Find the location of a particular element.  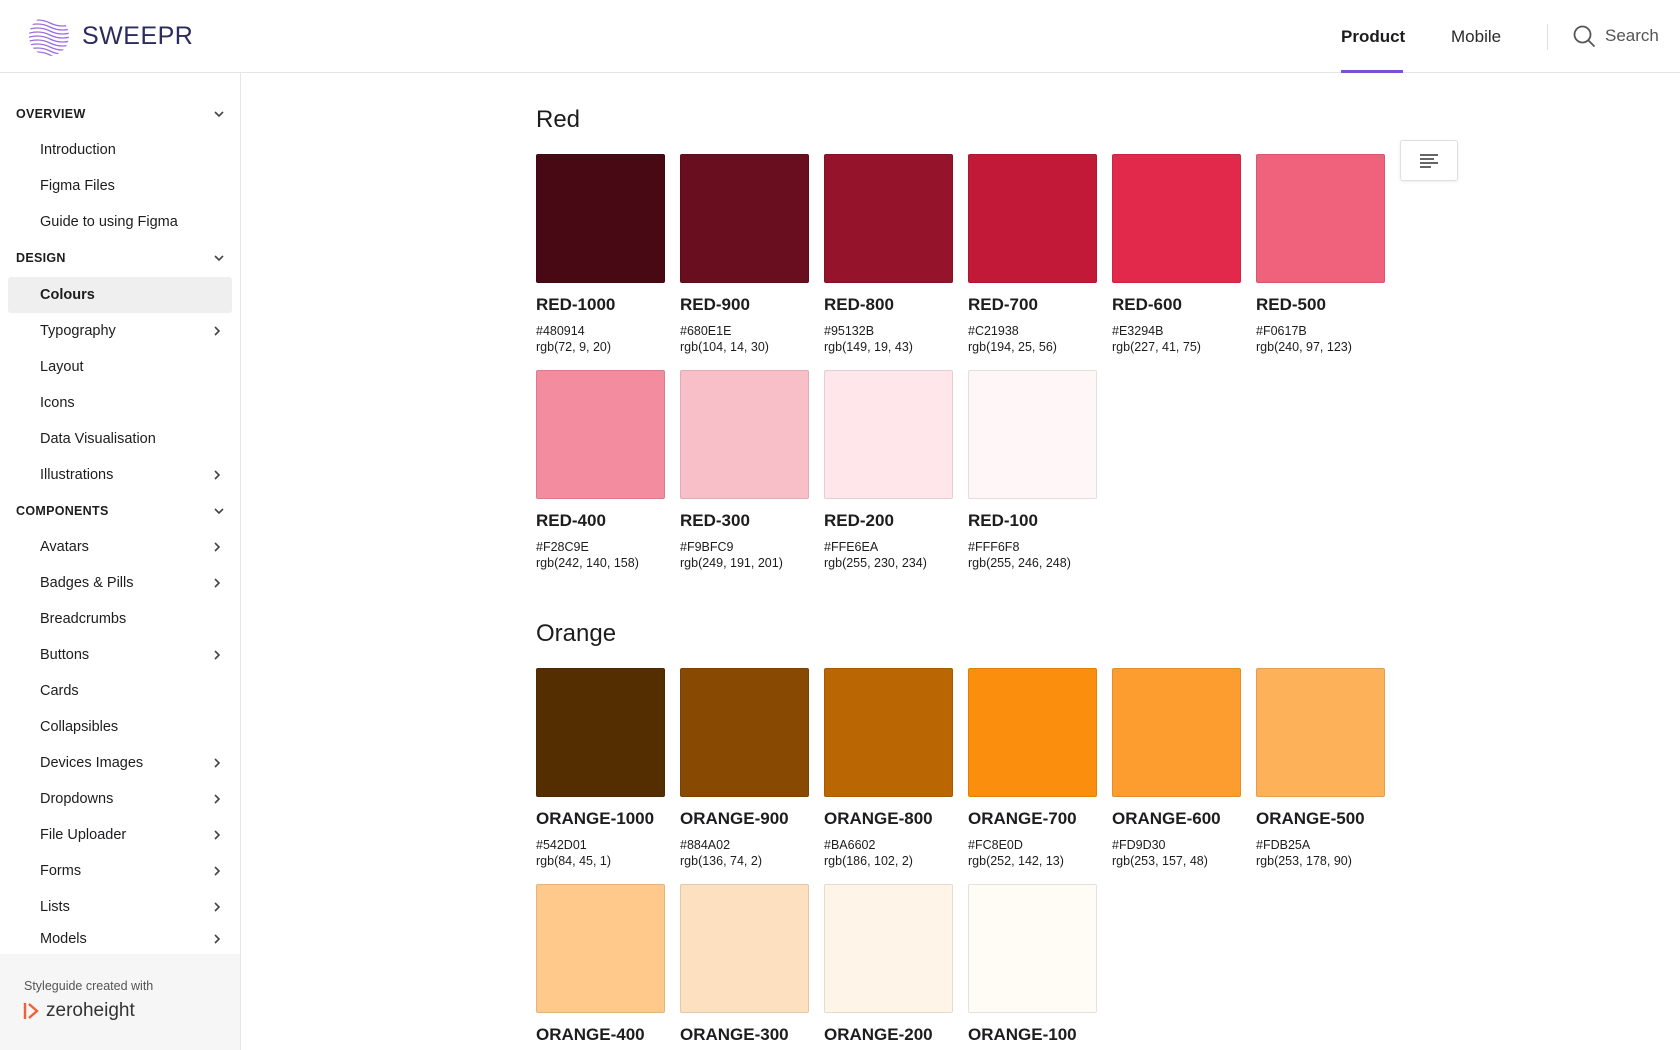

sidebar-item-label: Typography is located at coordinates (78, 331).